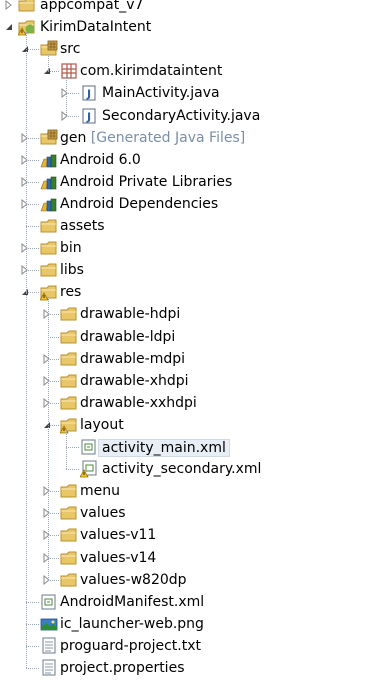  What do you see at coordinates (72, 270) in the screenshot?
I see `tree-item-label: libs` at bounding box center [72, 270].